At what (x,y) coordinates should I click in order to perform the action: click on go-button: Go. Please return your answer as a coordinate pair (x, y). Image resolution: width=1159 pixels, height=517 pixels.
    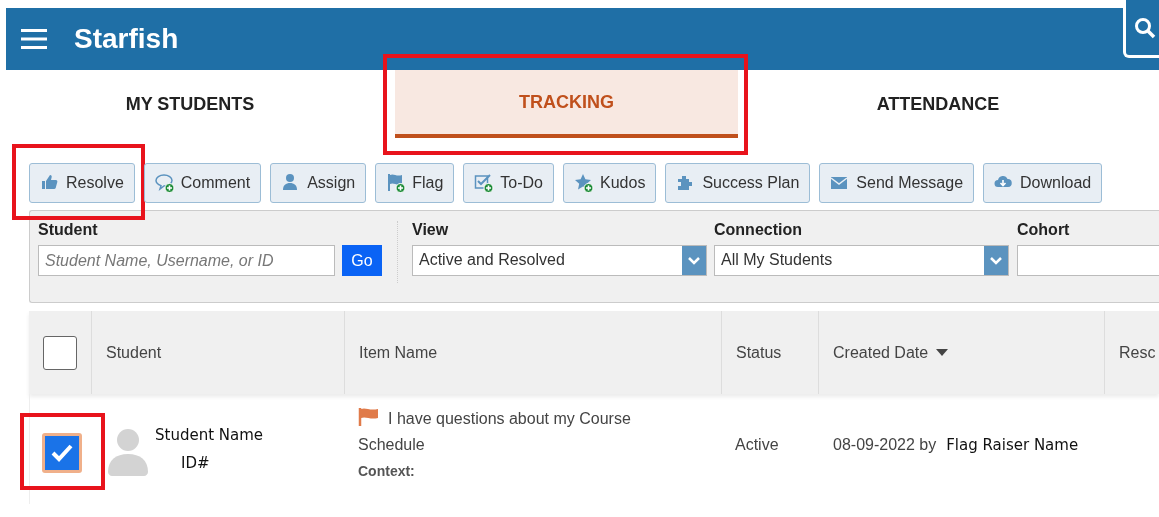
    Looking at the image, I should click on (362, 260).